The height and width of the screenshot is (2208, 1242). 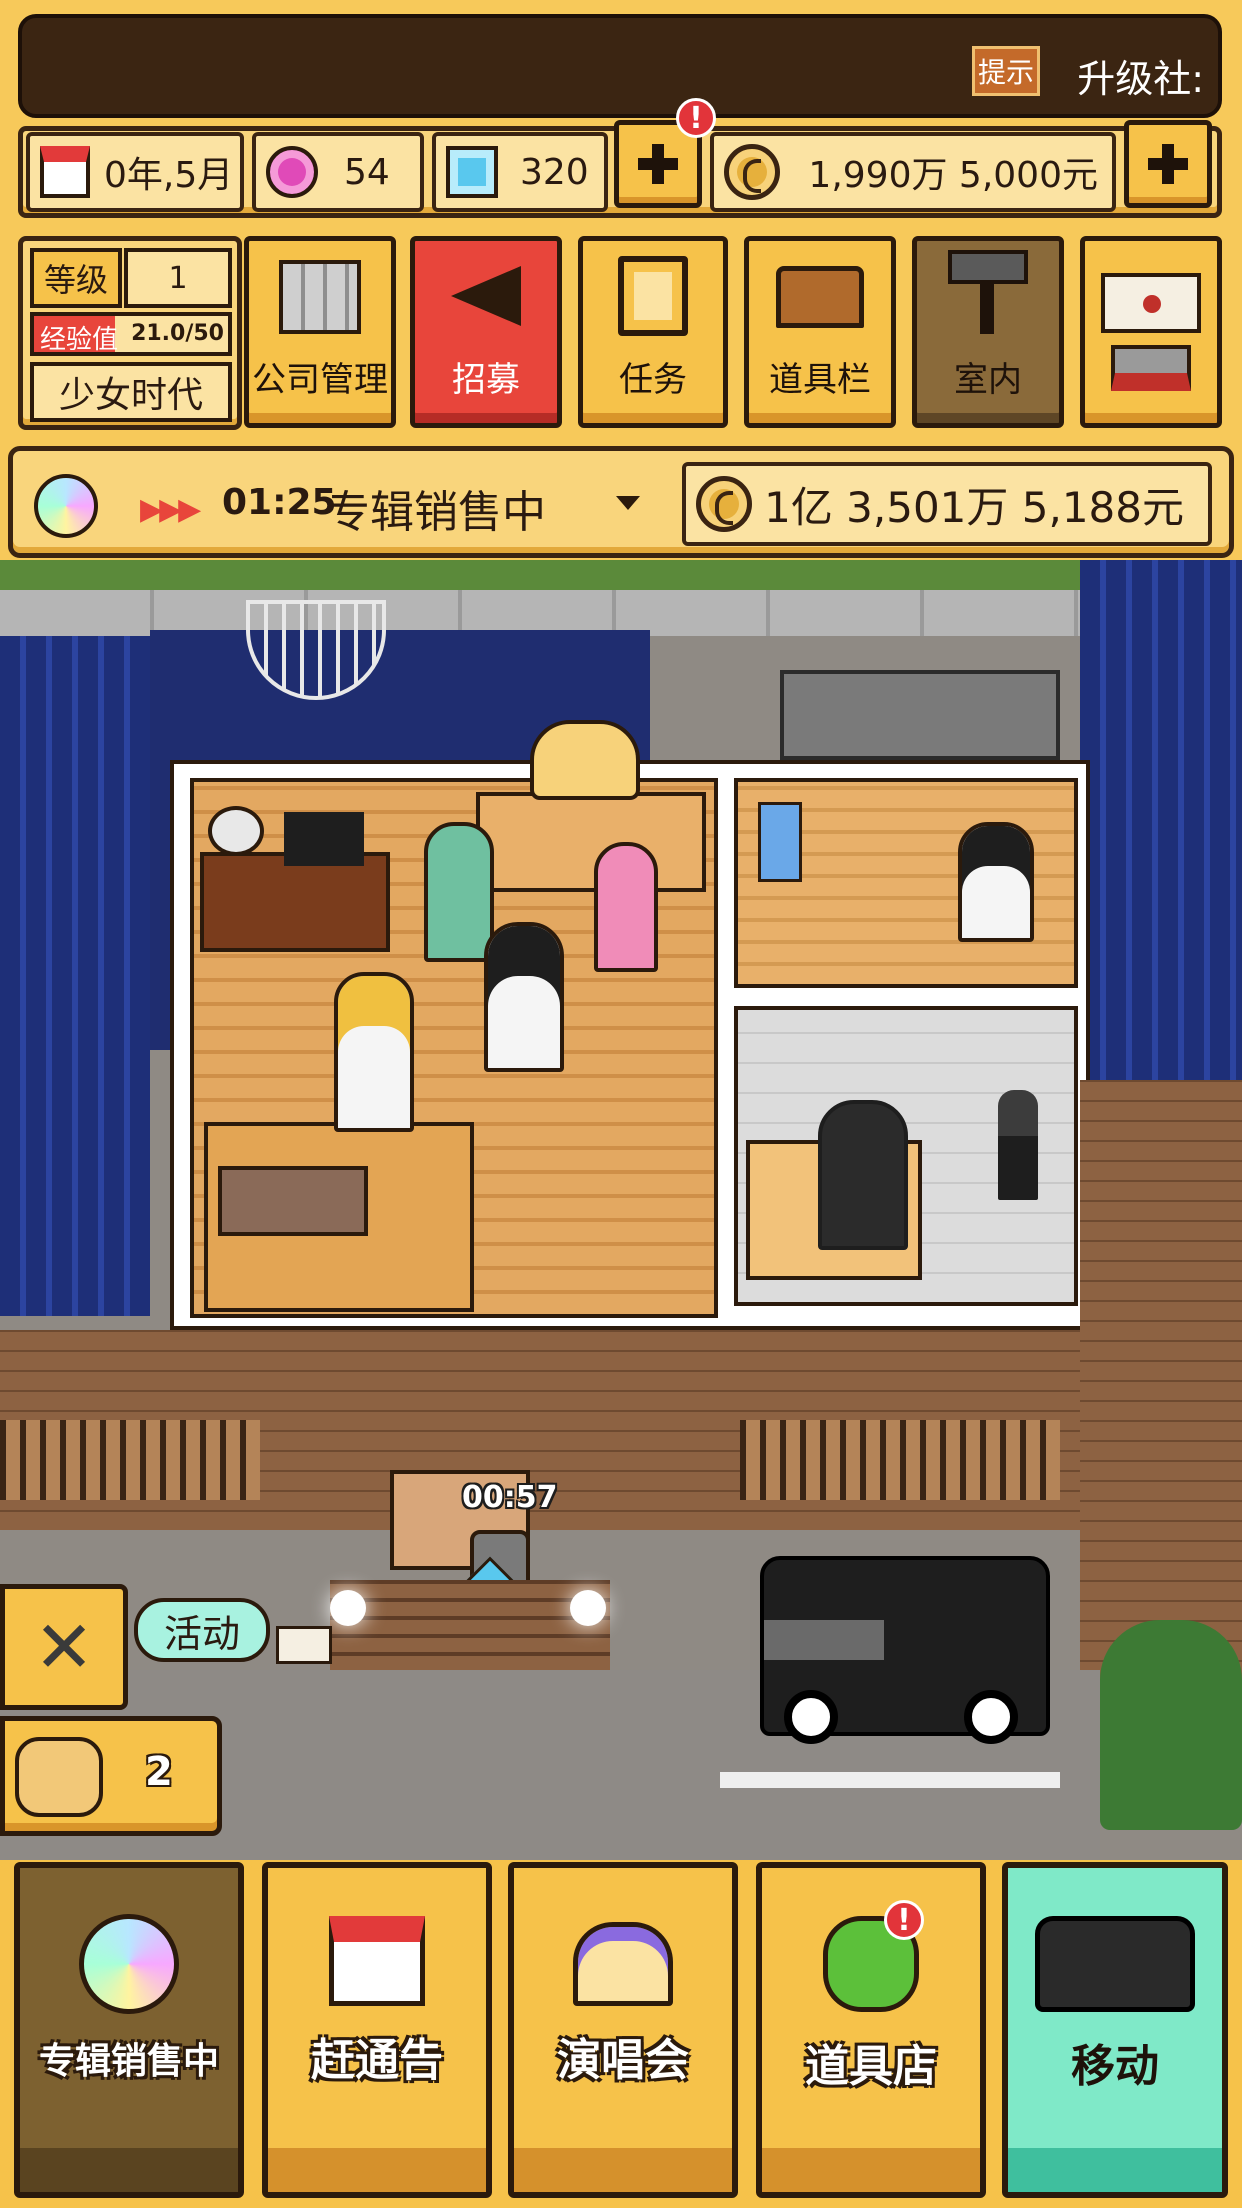 I want to click on activity-text: 专辑销售中, so click(x=436, y=512).